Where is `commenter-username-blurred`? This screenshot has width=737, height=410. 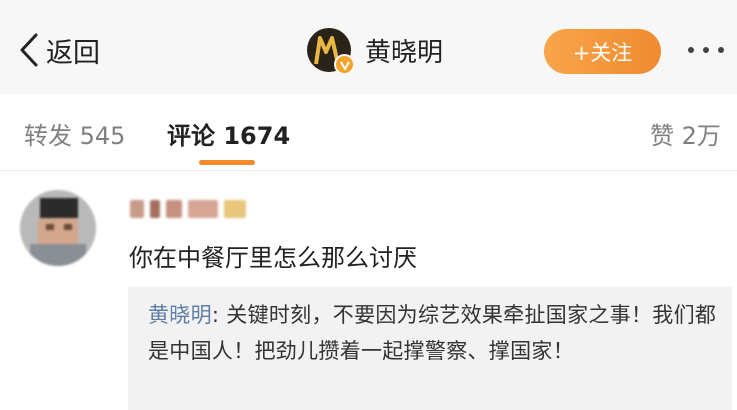 commenter-username-blurred is located at coordinates (188, 210).